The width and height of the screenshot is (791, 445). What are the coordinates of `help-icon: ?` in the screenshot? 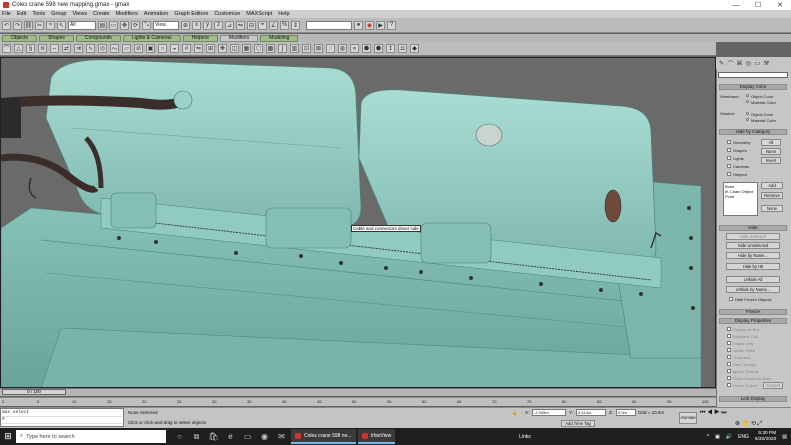 It's located at (391, 25).